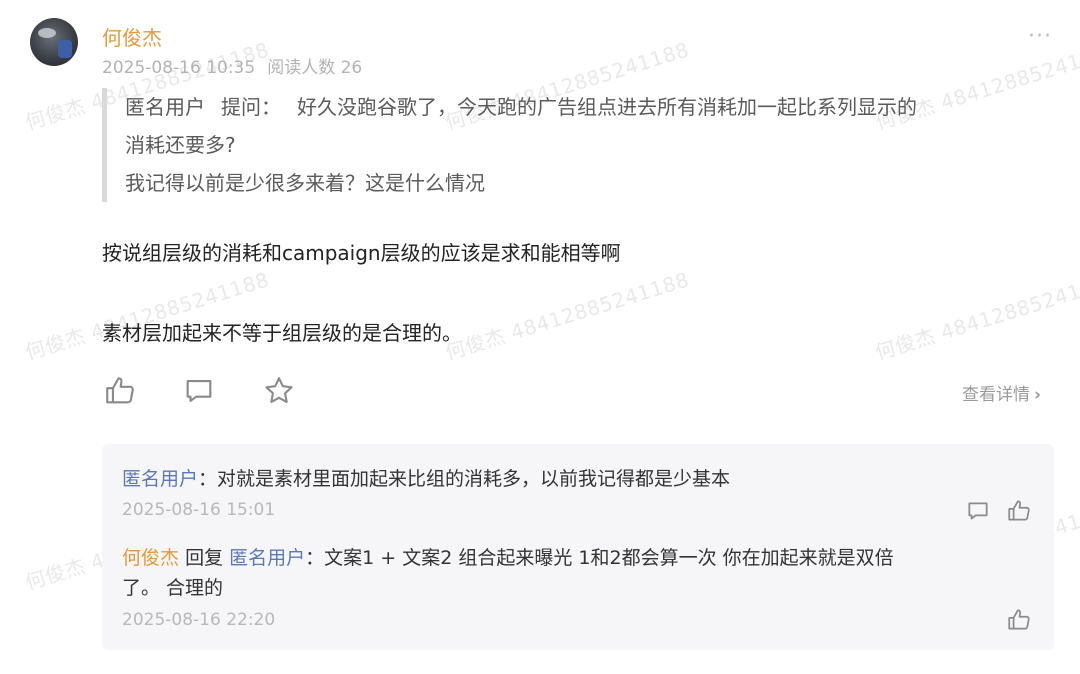 The image size is (1080, 674). I want to click on comment-user: 何俊杰, so click(150, 558).